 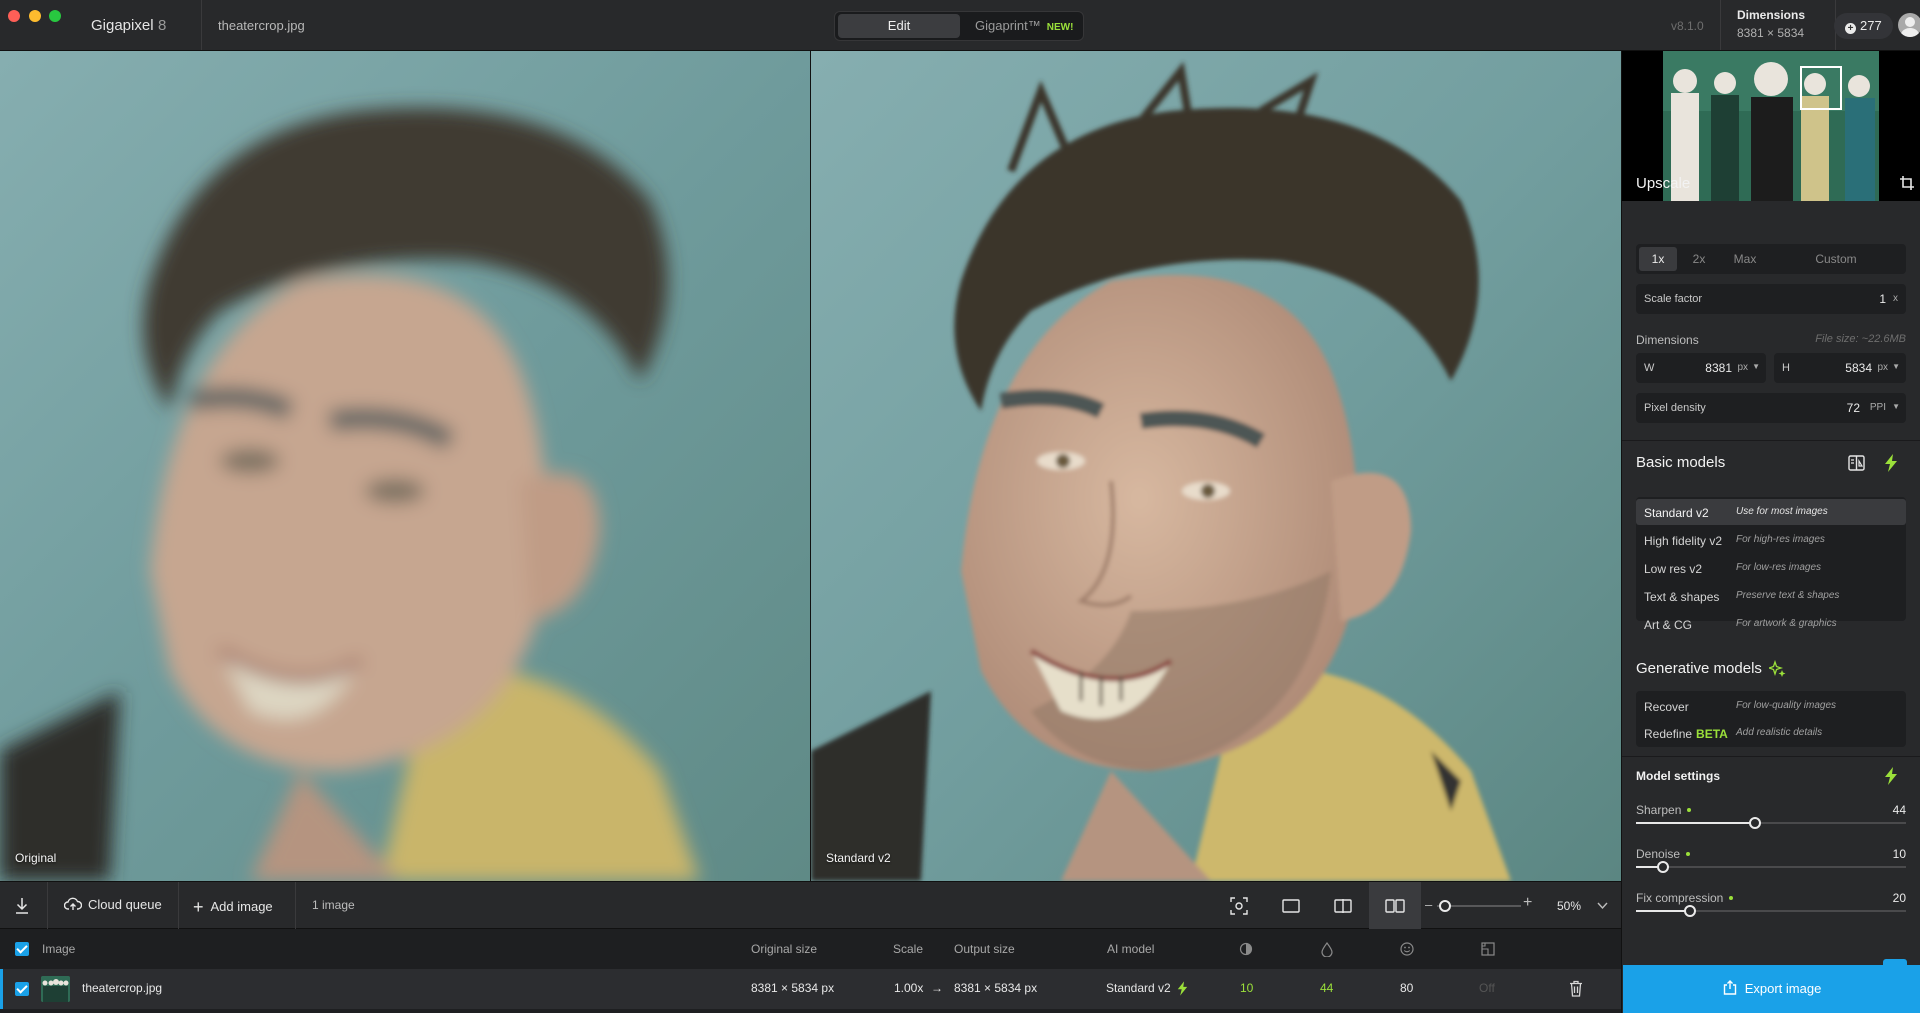 What do you see at coordinates (1649, 368) in the screenshot?
I see `width-label: W` at bounding box center [1649, 368].